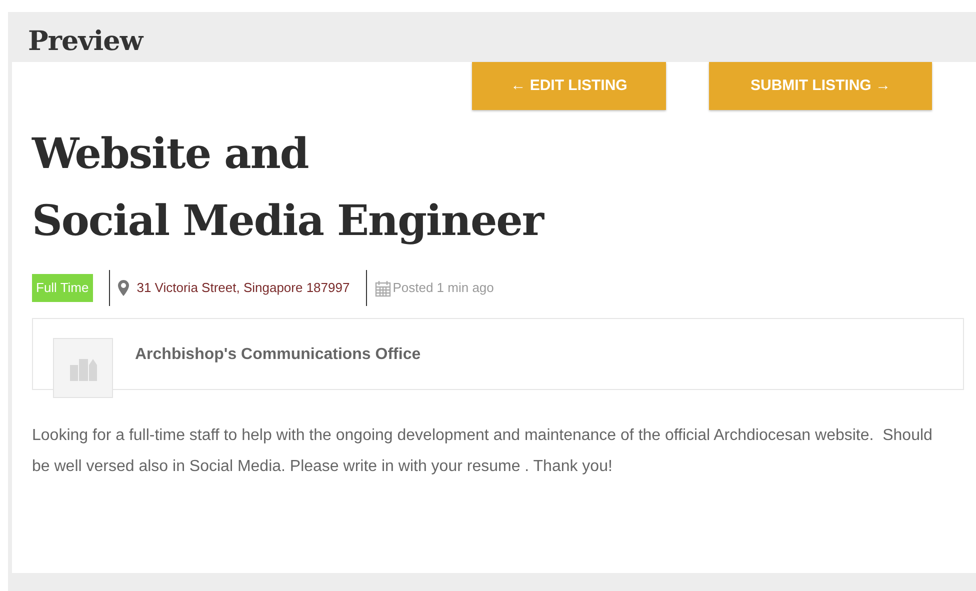  What do you see at coordinates (289, 221) in the screenshot?
I see `job-title: Social Media Engineer` at bounding box center [289, 221].